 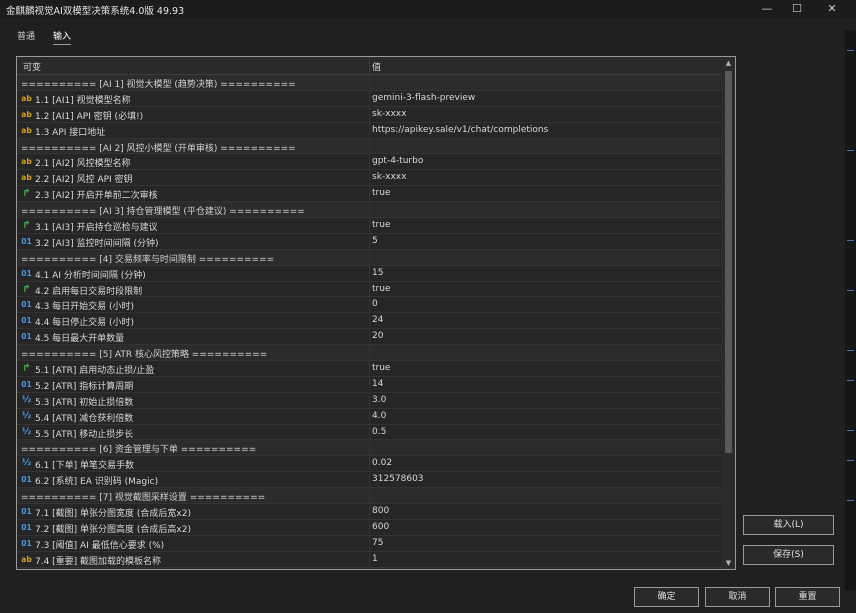 I want to click on parameter-value: gemini-3-flash-preview, so click(x=423, y=98).